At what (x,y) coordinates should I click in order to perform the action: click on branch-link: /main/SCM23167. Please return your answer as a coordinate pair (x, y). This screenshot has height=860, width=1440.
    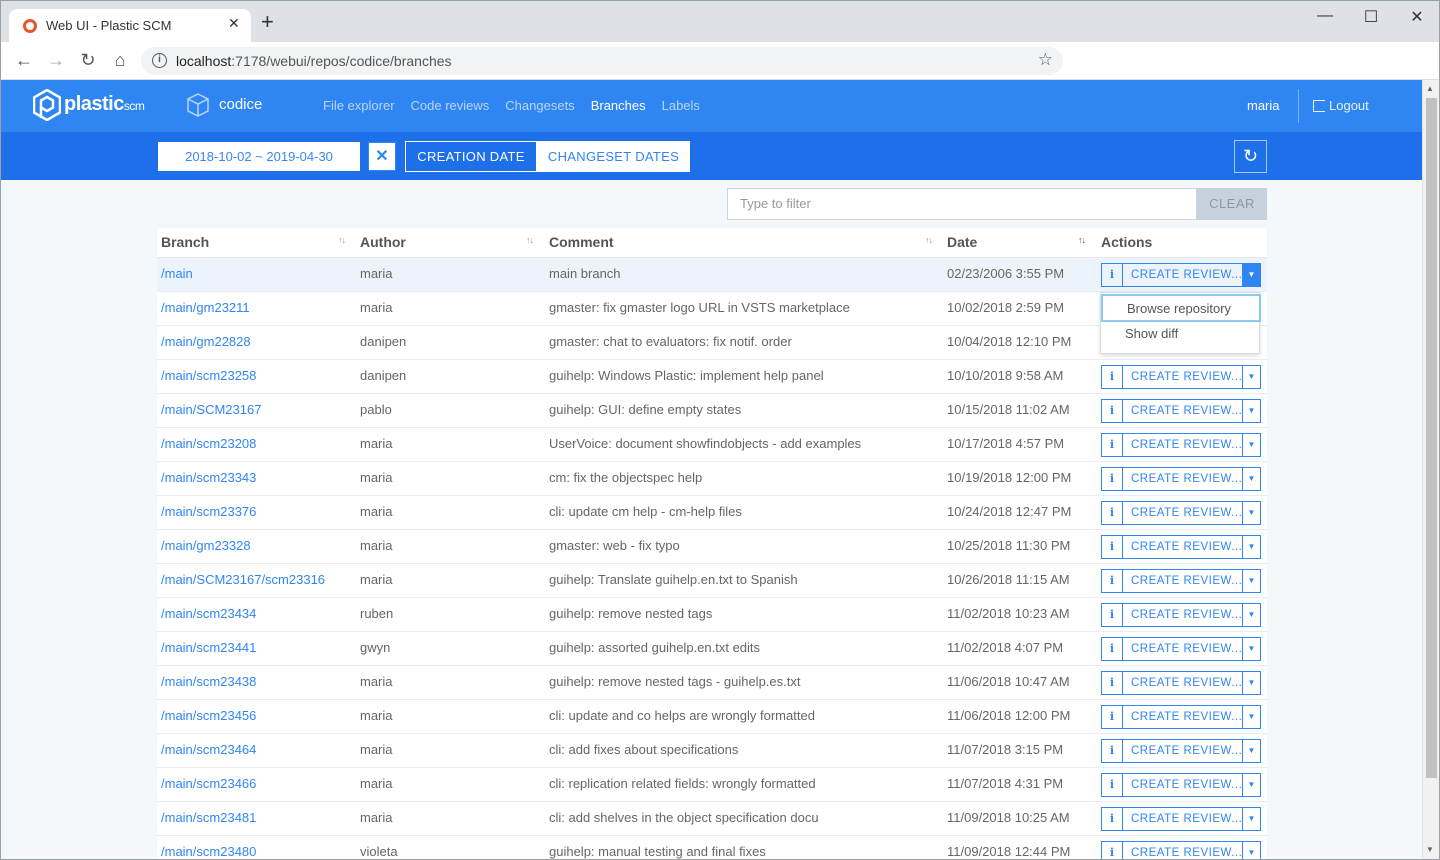
    Looking at the image, I should click on (211, 409).